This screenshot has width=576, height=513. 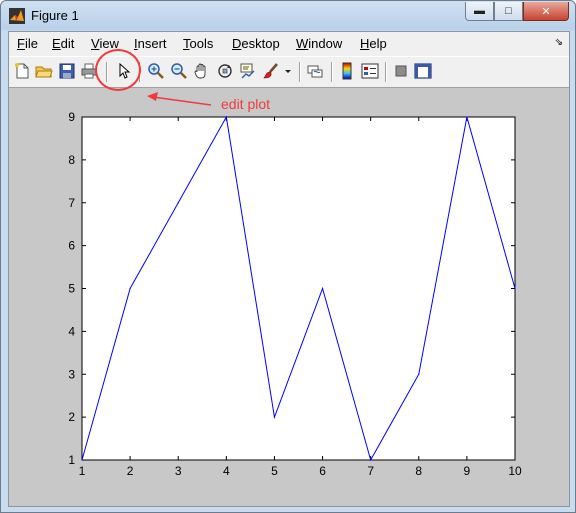 I want to click on y-tick-label: 8, so click(x=71, y=160).